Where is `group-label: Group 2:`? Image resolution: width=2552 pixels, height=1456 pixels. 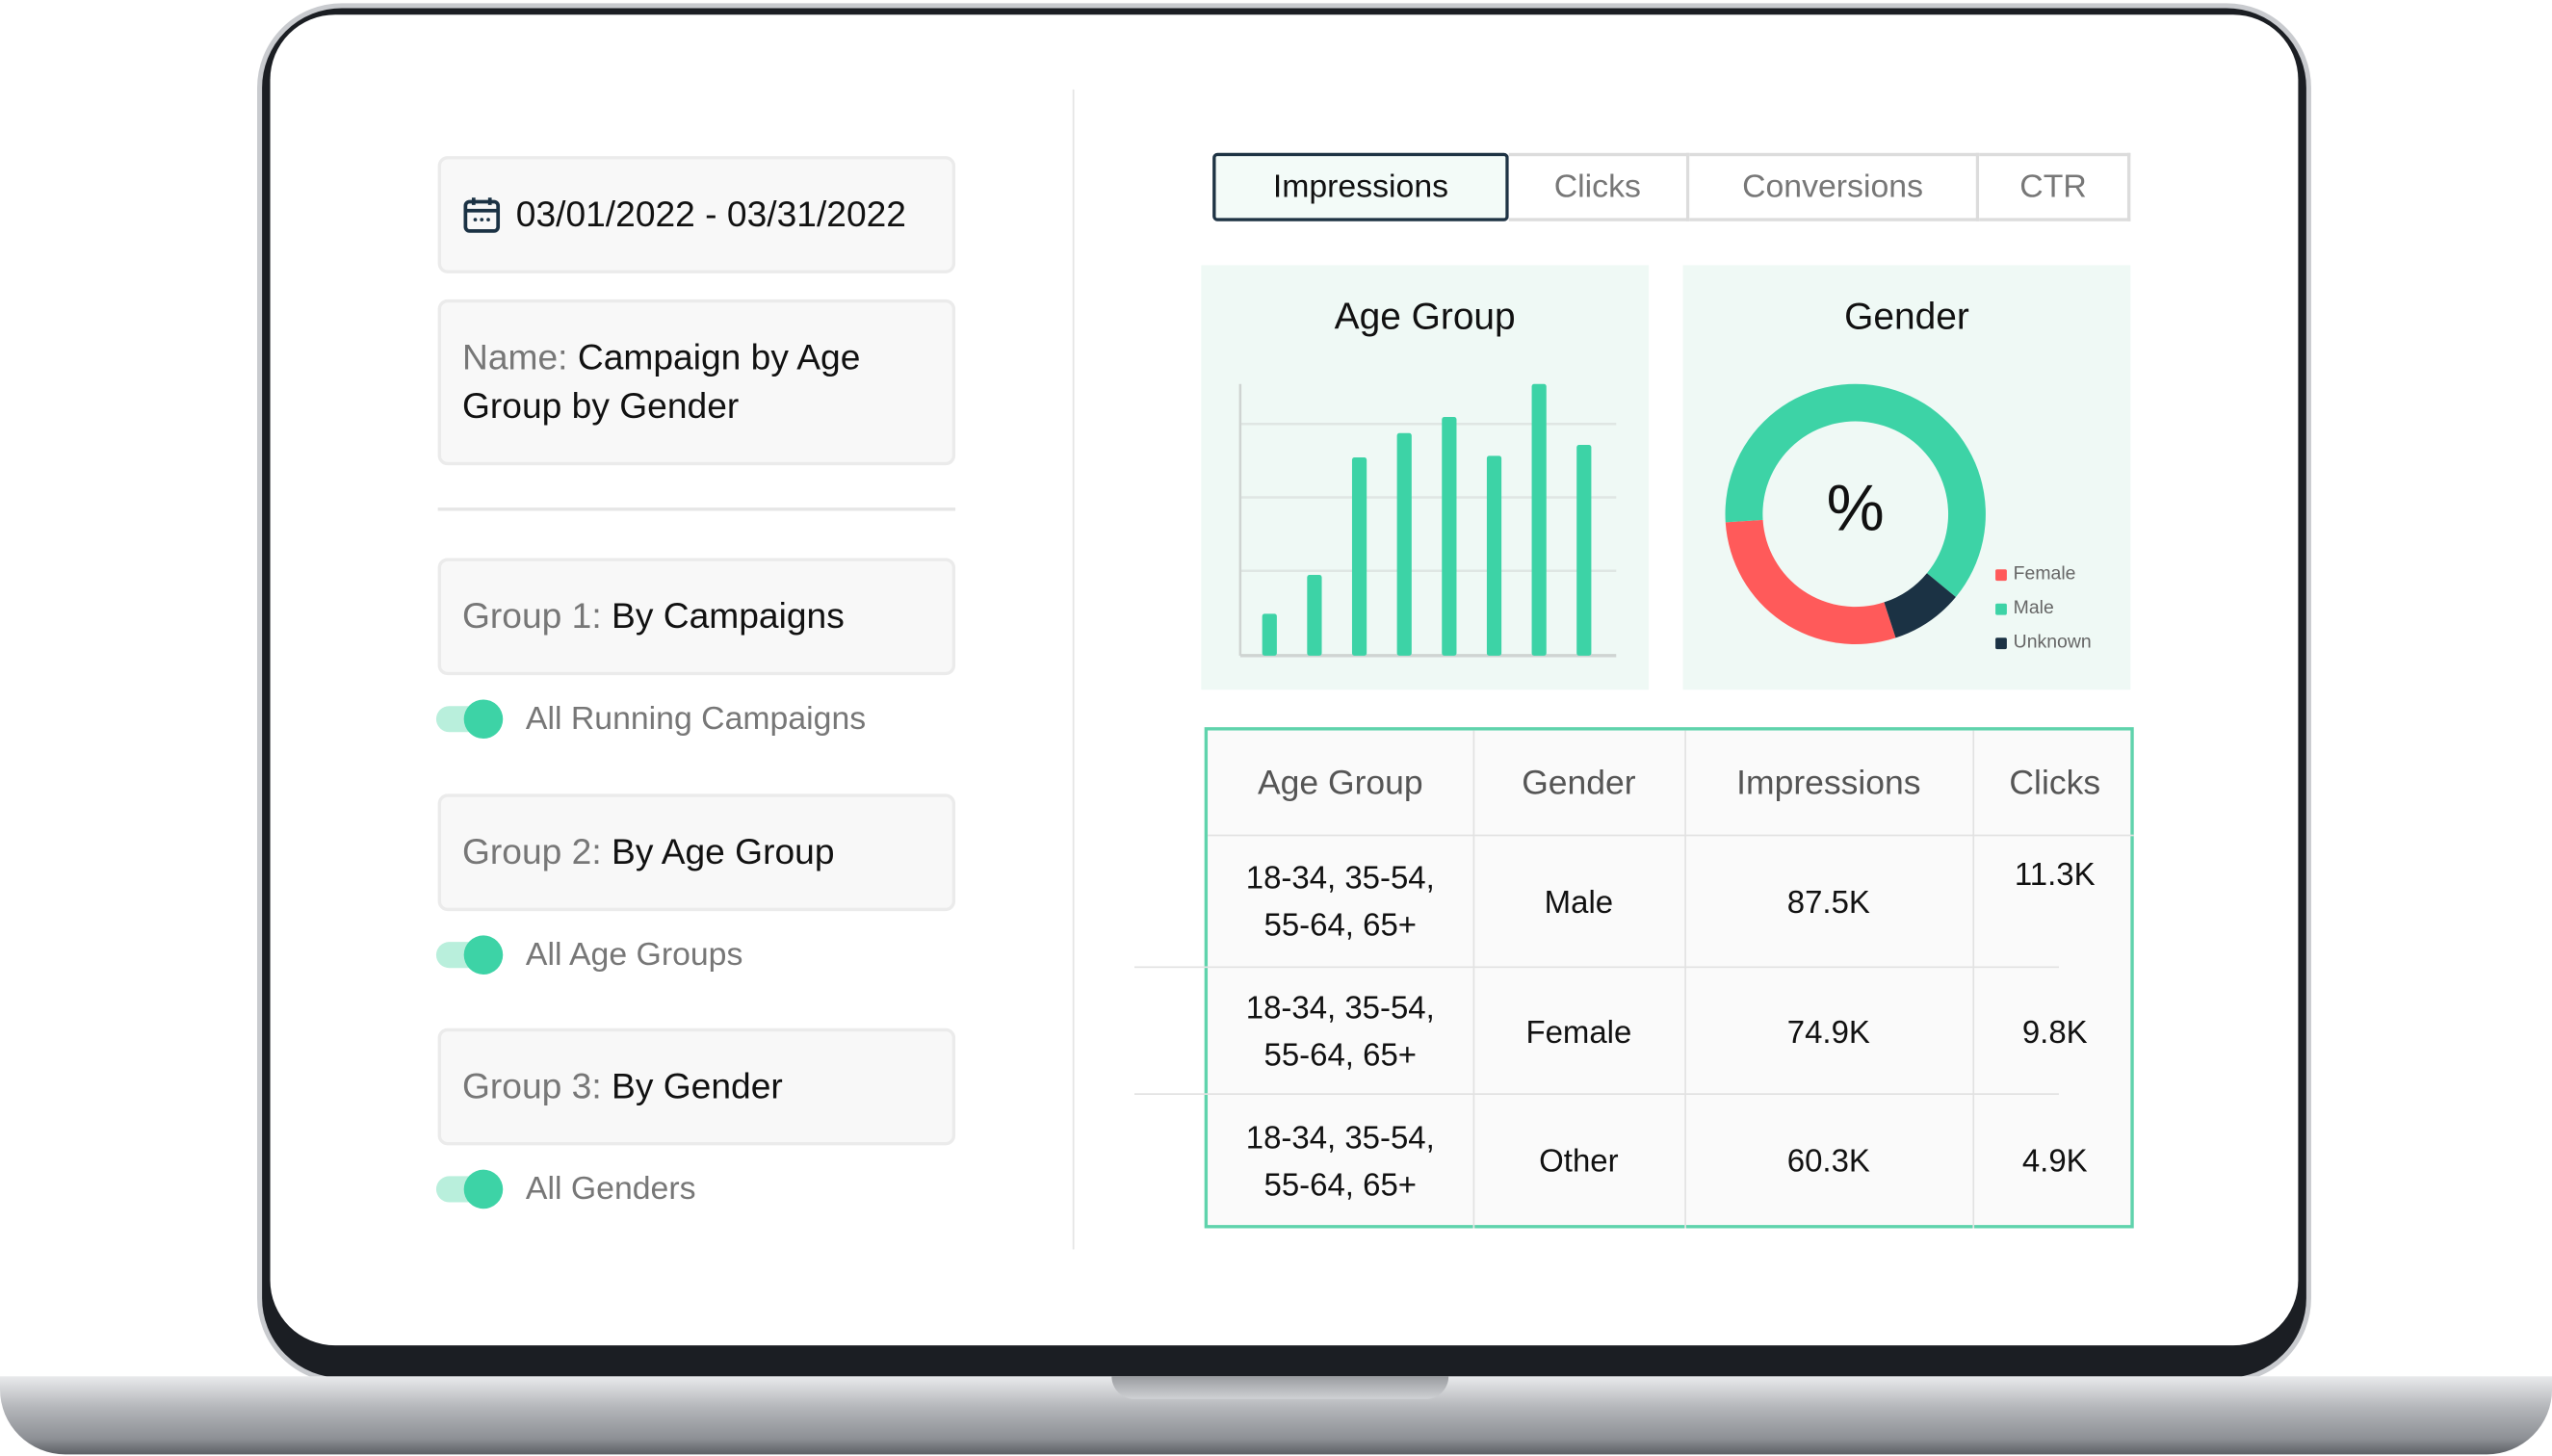
group-label: Group 2: is located at coordinates (531, 852).